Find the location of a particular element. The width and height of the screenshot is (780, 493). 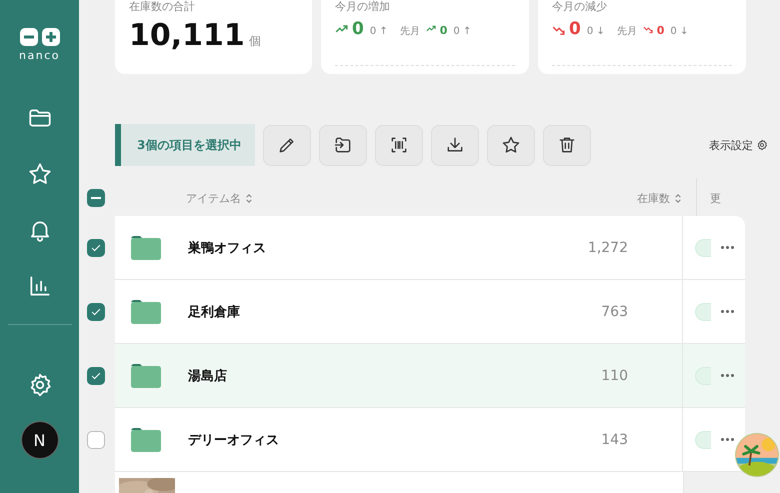

display-settings-link: 表示設定 is located at coordinates (731, 145).